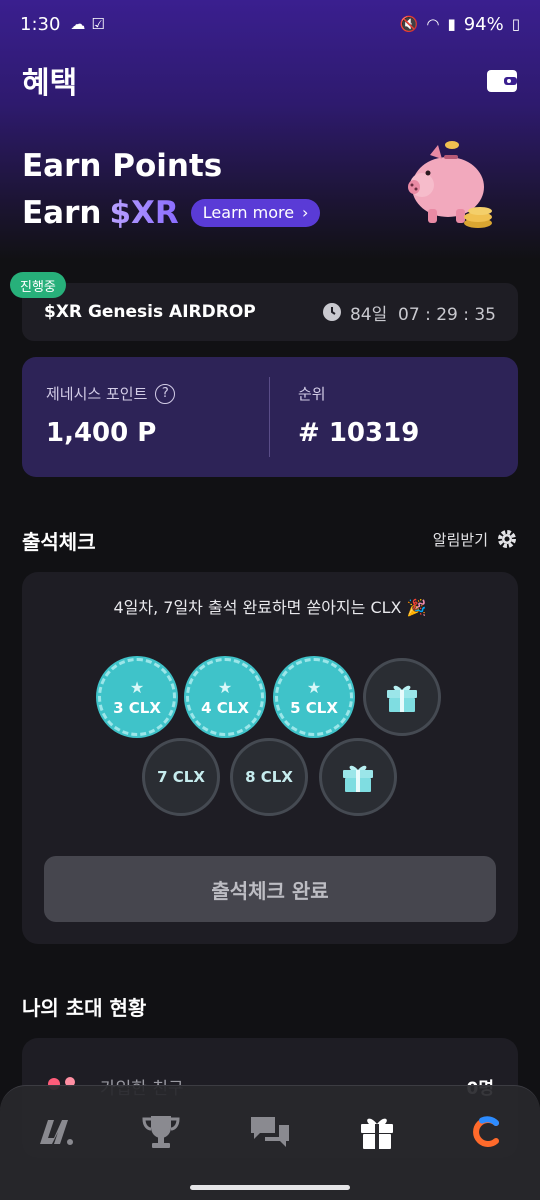 Image resolution: width=540 pixels, height=1200 pixels. What do you see at coordinates (269, 777) in the screenshot?
I see `attendance-day-6: 8 CLX` at bounding box center [269, 777].